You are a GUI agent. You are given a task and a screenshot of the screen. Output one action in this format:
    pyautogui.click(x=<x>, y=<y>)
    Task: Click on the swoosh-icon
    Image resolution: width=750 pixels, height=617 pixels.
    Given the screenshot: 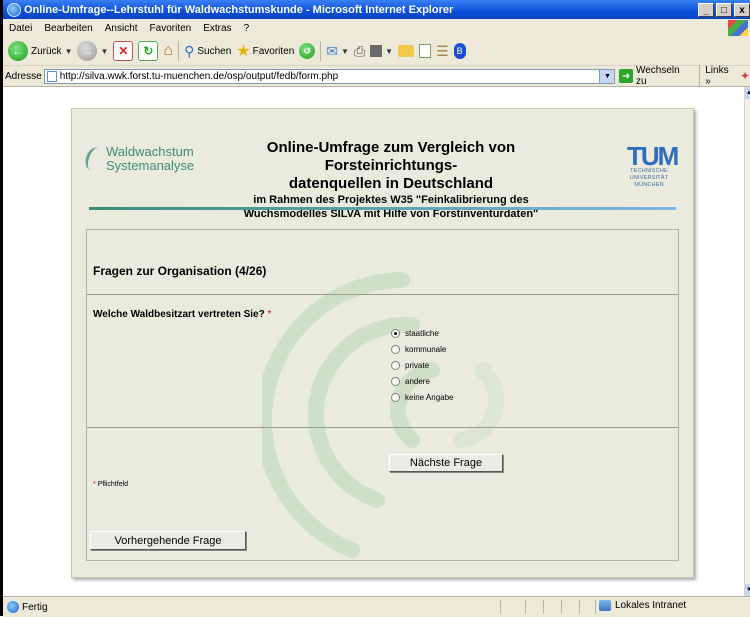 What is the action you would take?
    pyautogui.click(x=94, y=159)
    